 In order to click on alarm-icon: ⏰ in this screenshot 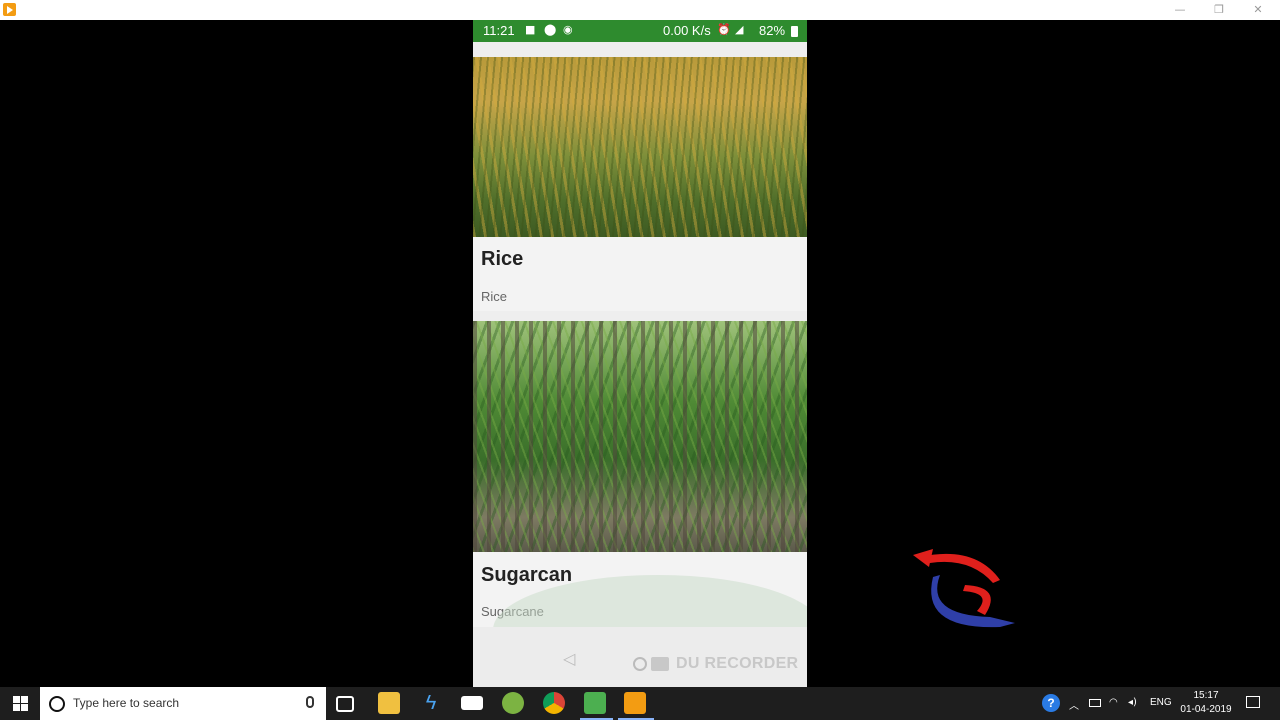, I will do `click(724, 29)`.